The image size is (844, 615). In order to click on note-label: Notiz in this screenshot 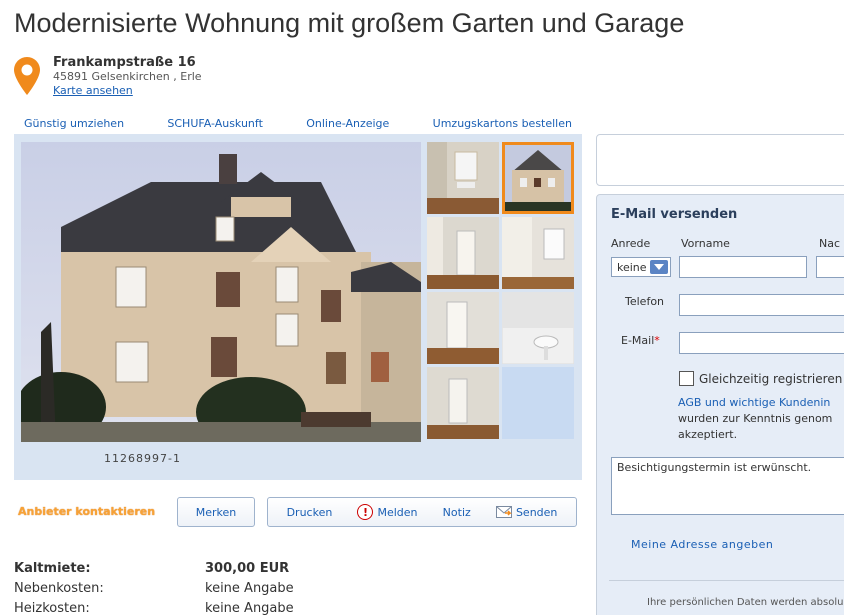, I will do `click(456, 512)`.